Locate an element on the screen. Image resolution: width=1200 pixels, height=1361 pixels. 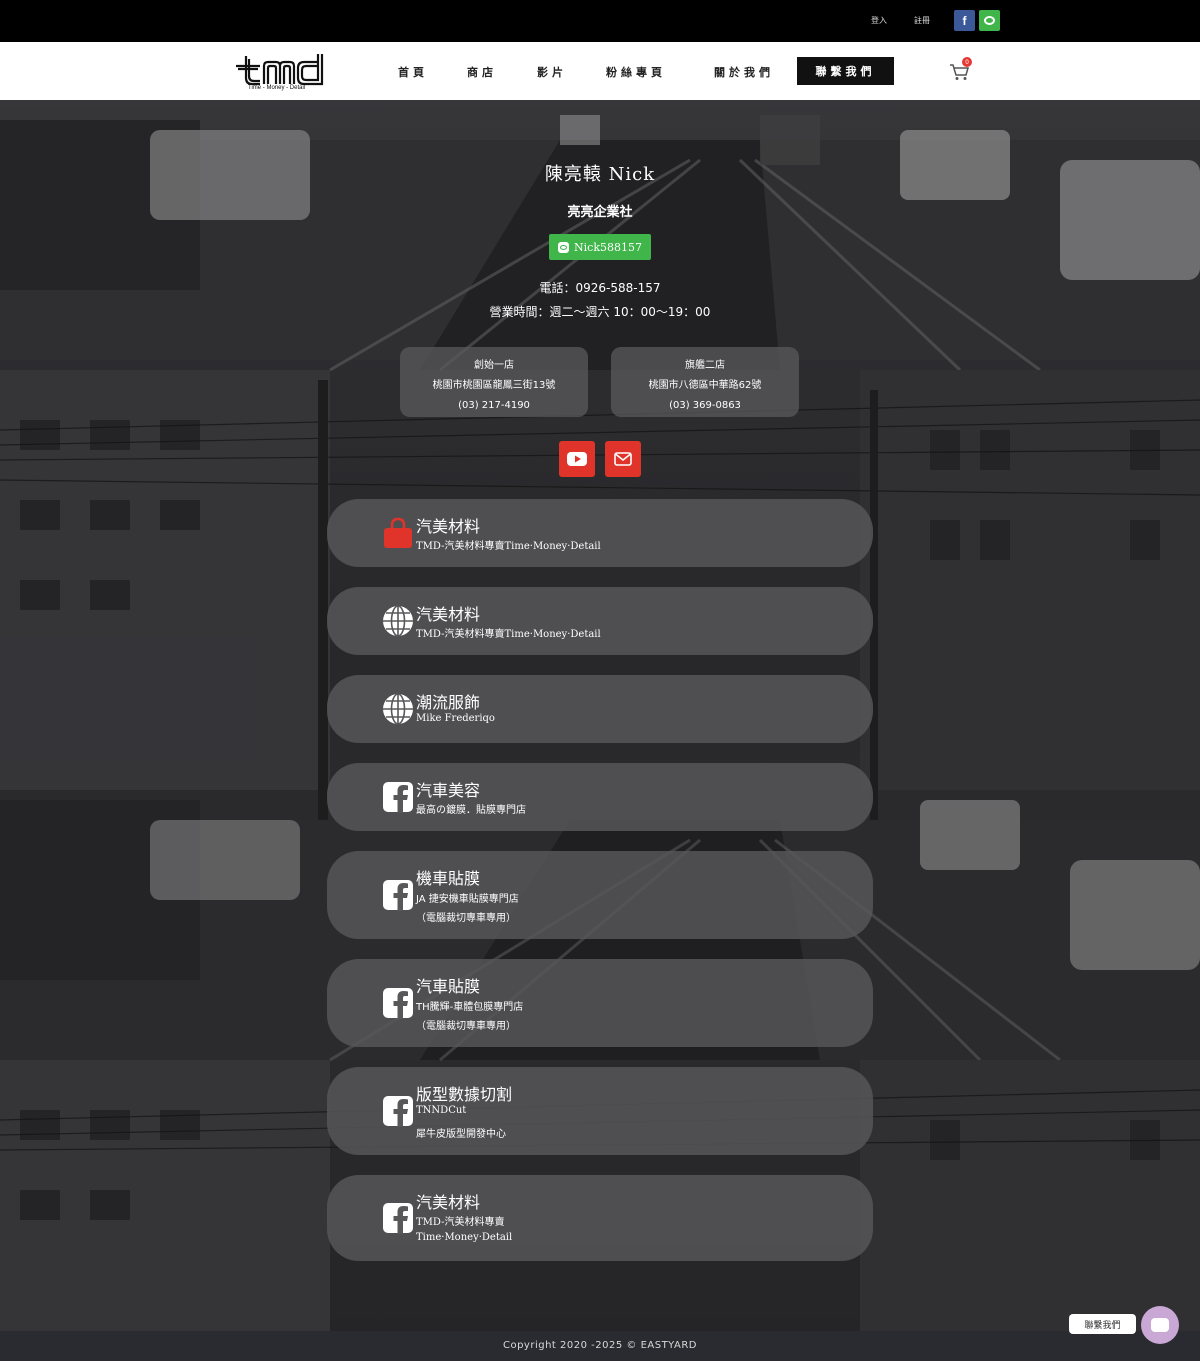
contact-button: 聯繫我們 is located at coordinates (845, 71).